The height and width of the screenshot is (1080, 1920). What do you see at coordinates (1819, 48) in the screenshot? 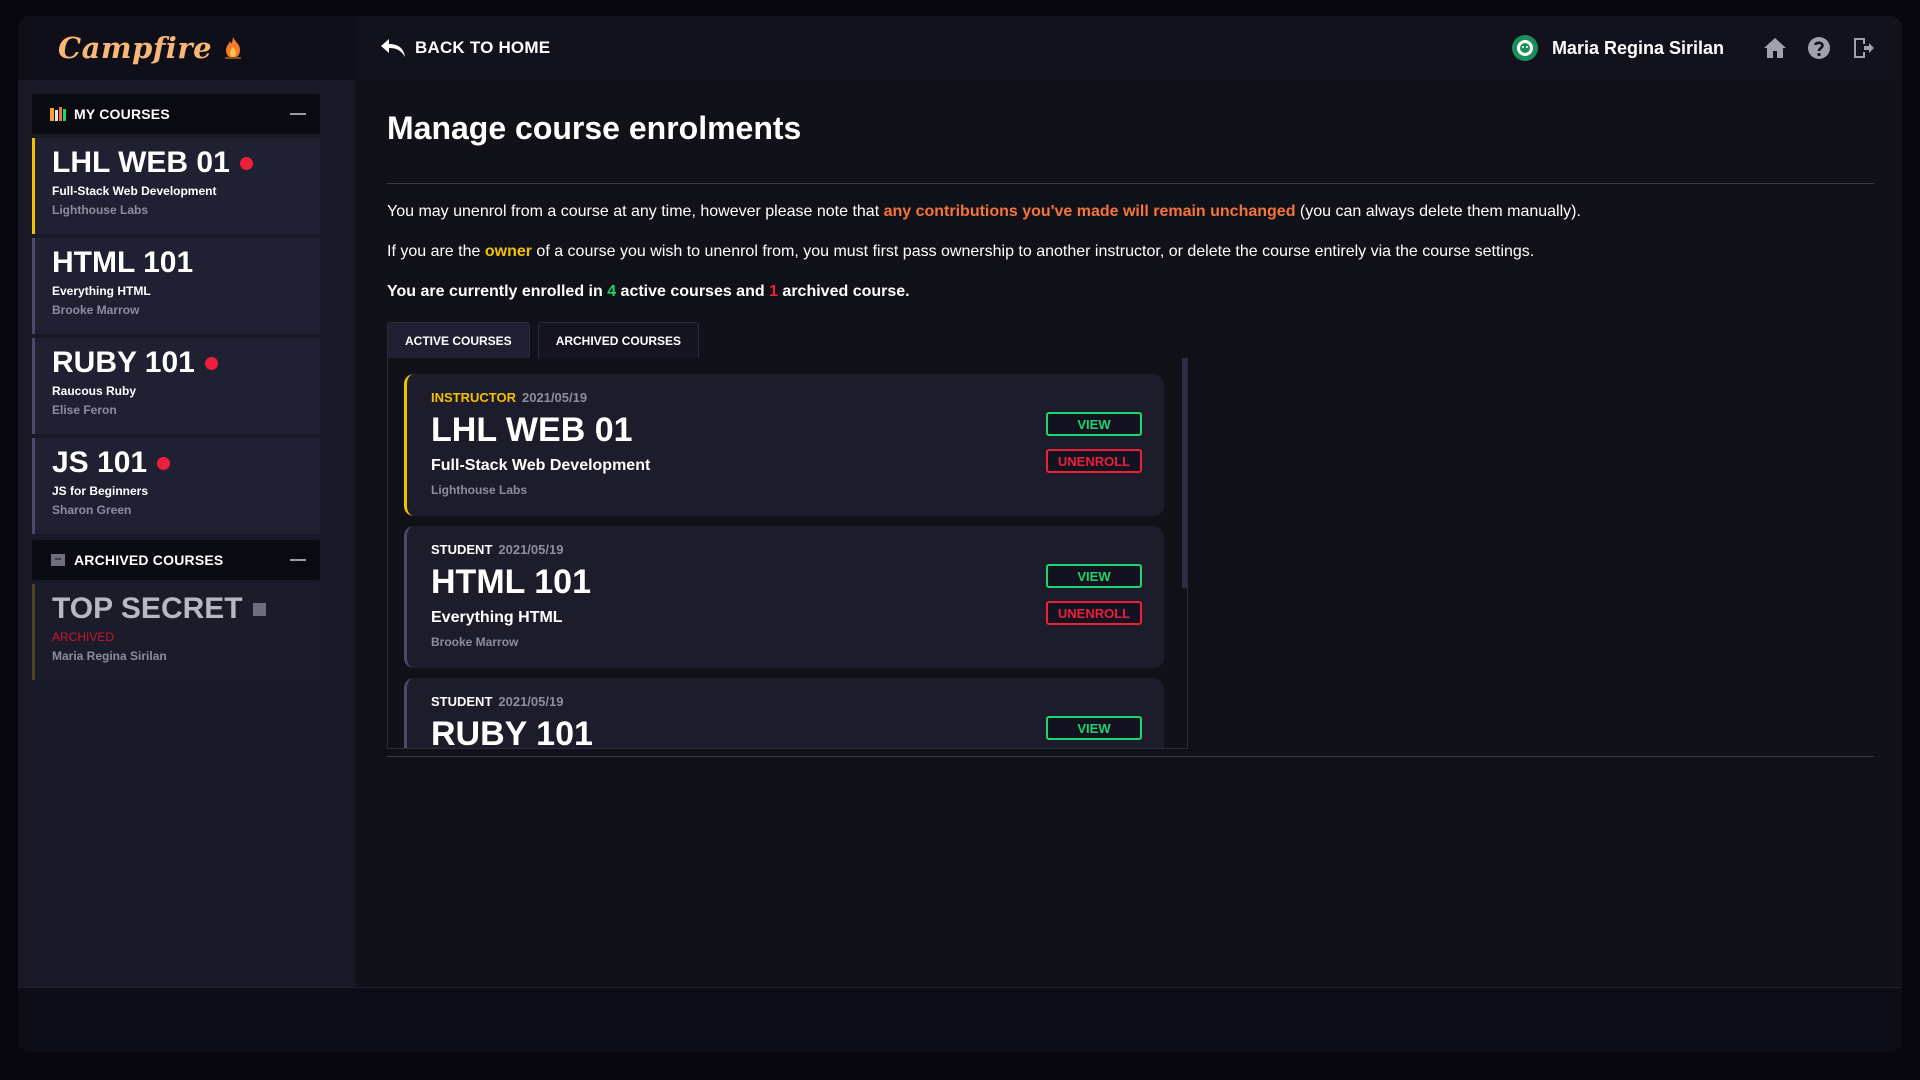
I see `help-icon` at bounding box center [1819, 48].